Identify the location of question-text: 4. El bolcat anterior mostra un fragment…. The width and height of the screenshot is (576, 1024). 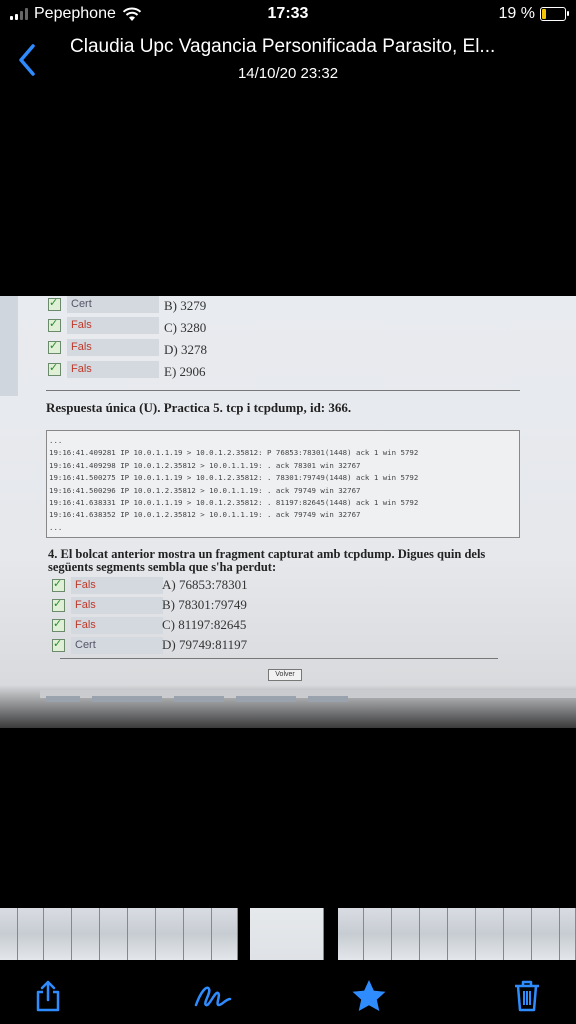
(267, 560).